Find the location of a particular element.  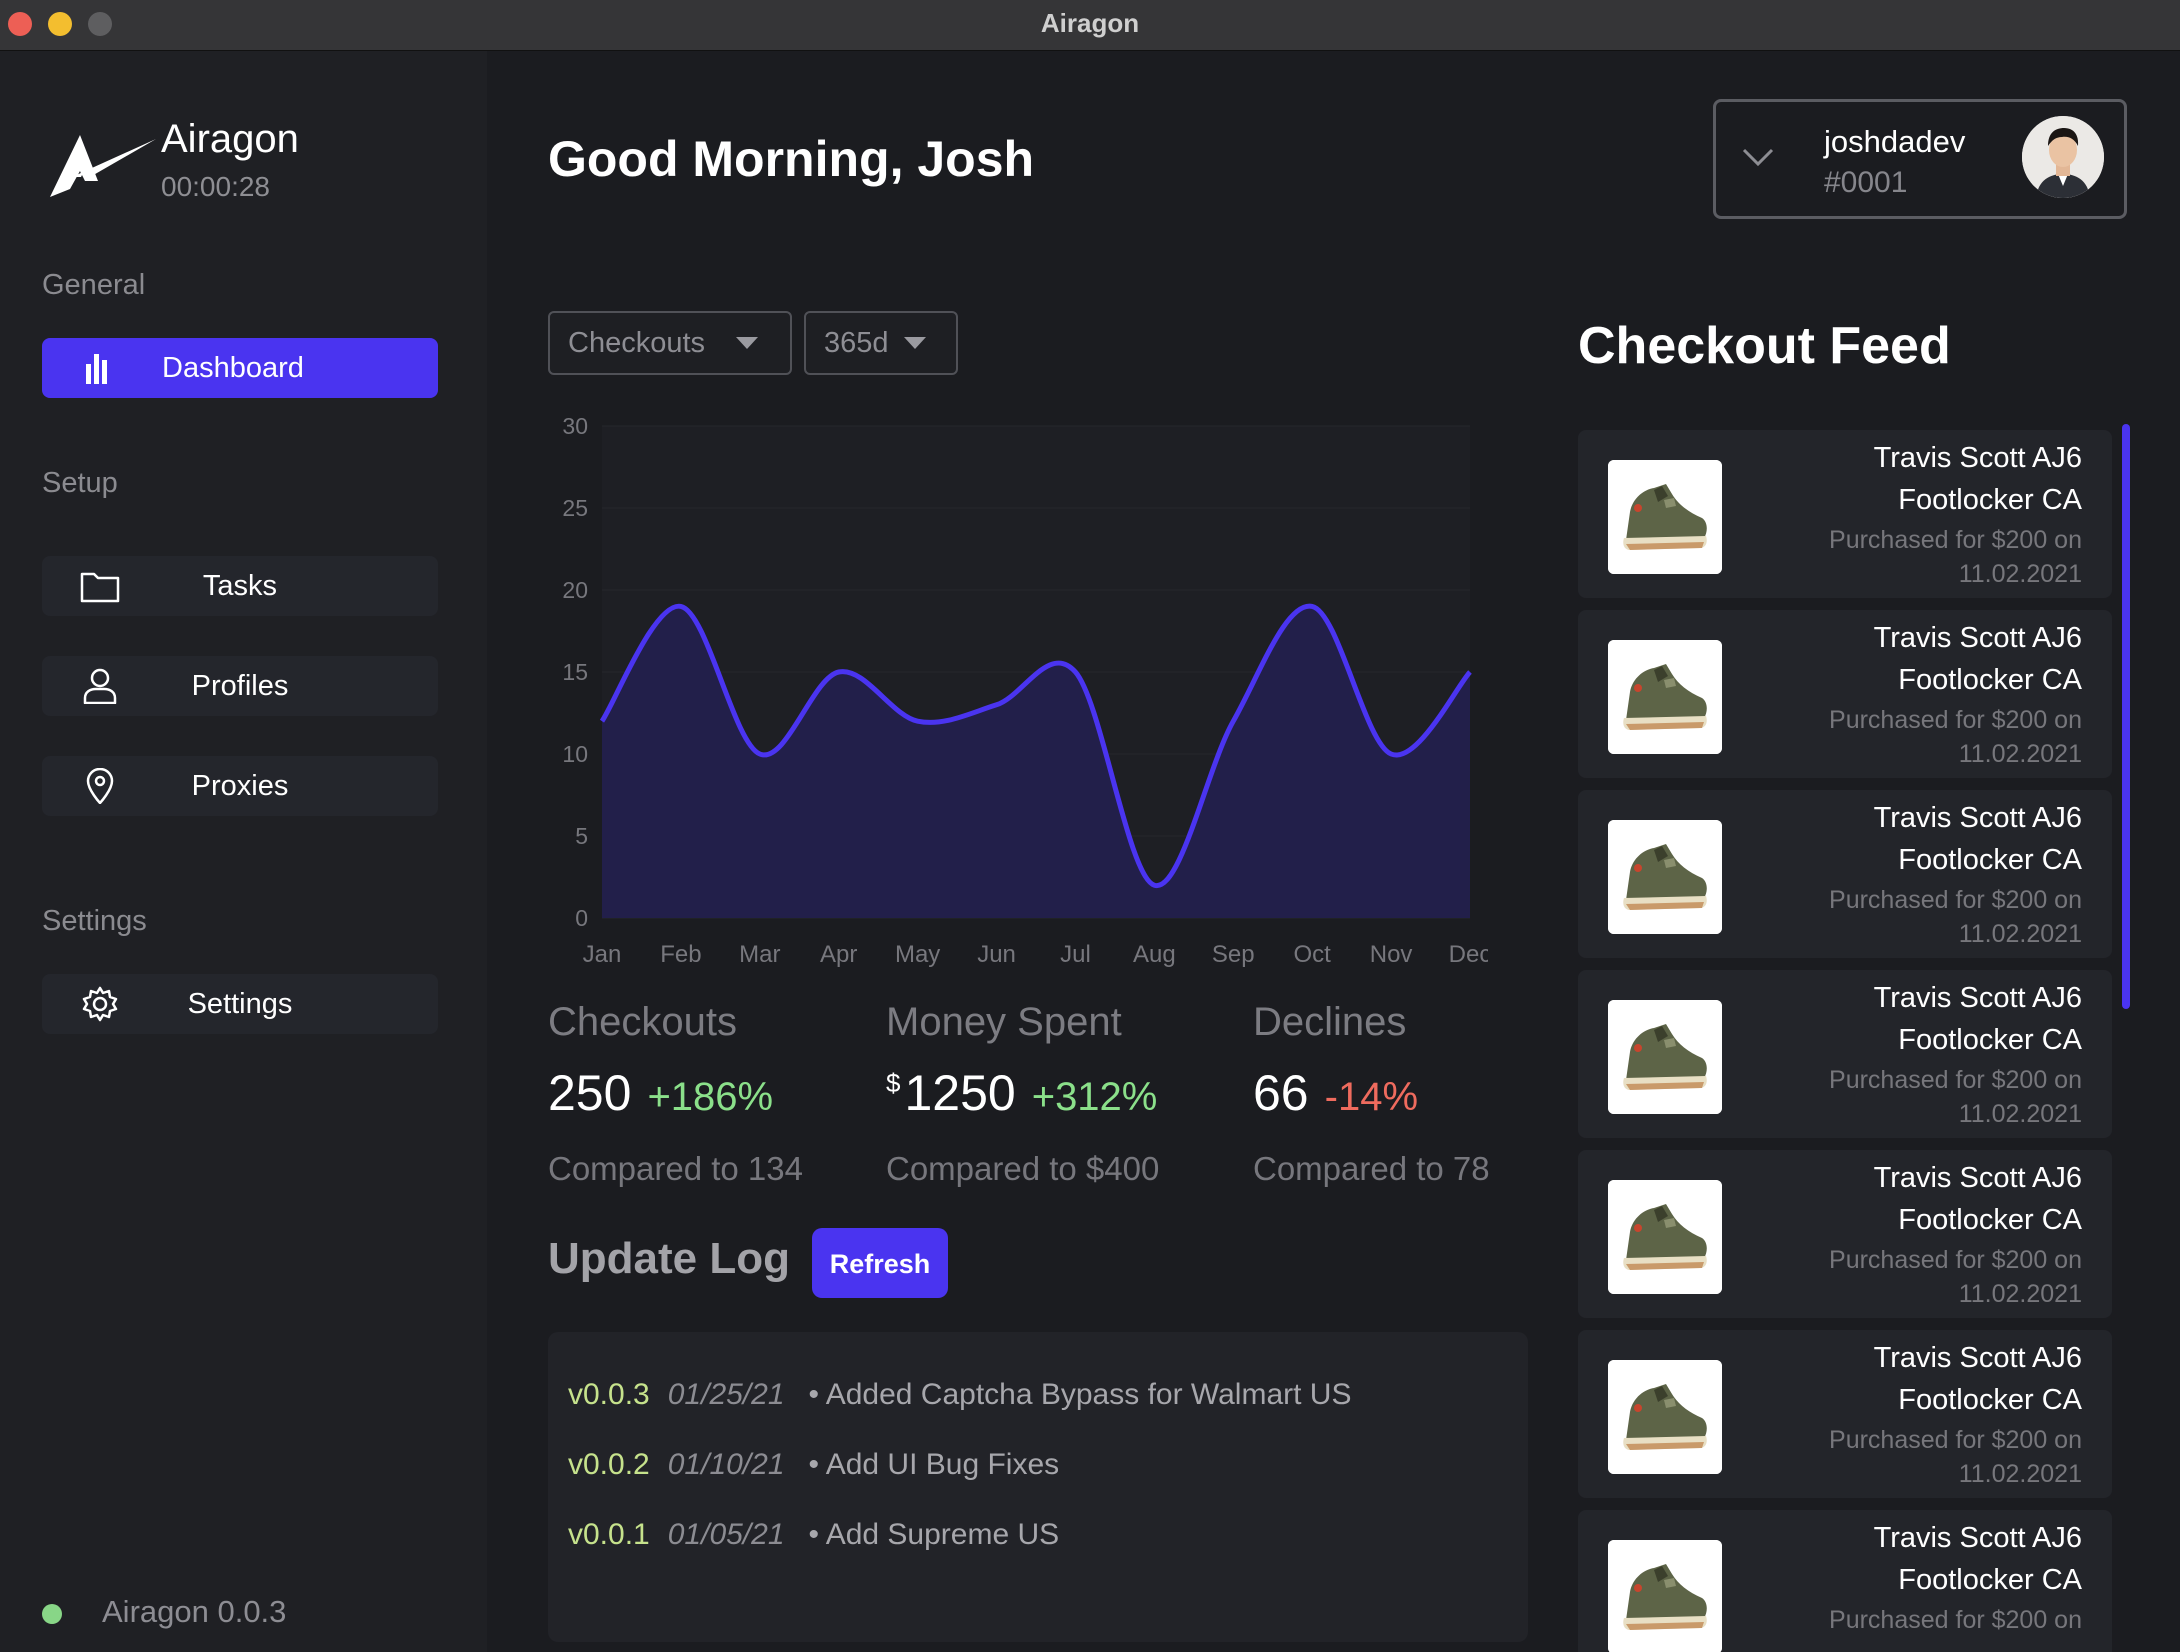

x-tick-label: Sep is located at coordinates (1233, 954).